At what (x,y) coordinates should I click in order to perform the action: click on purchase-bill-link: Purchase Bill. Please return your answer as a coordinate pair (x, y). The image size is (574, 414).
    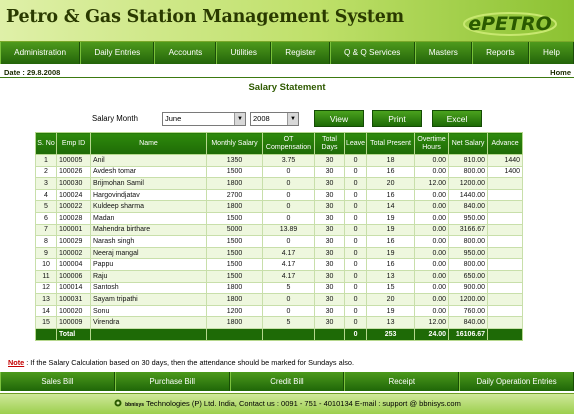
    Looking at the image, I should click on (172, 381).